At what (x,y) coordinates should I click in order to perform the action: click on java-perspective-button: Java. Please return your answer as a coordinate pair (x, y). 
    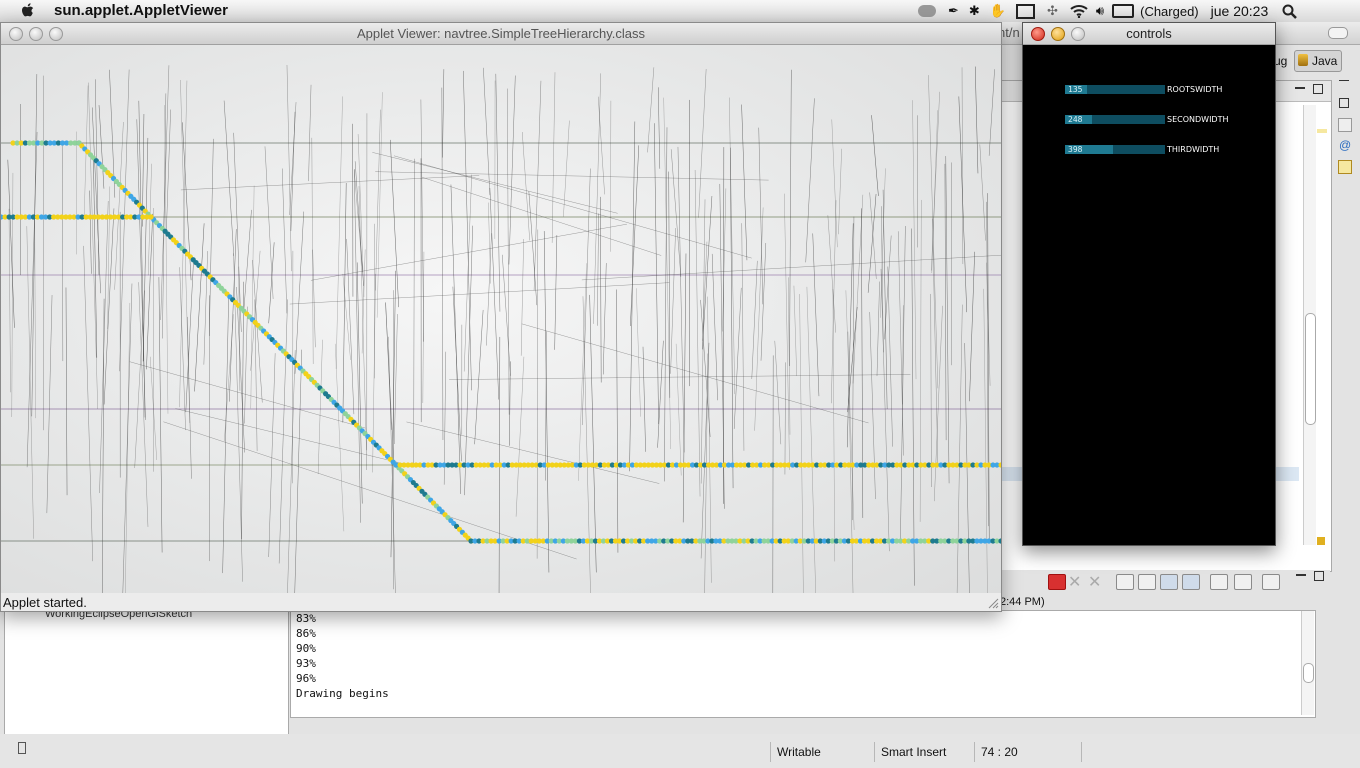
    Looking at the image, I should click on (1318, 61).